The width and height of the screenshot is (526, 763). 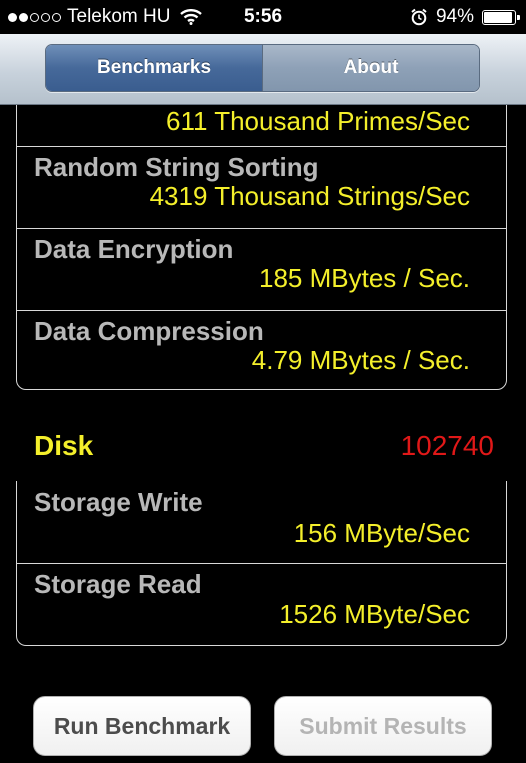 What do you see at coordinates (142, 726) in the screenshot?
I see `run-benchmark-button: Run Benchmark` at bounding box center [142, 726].